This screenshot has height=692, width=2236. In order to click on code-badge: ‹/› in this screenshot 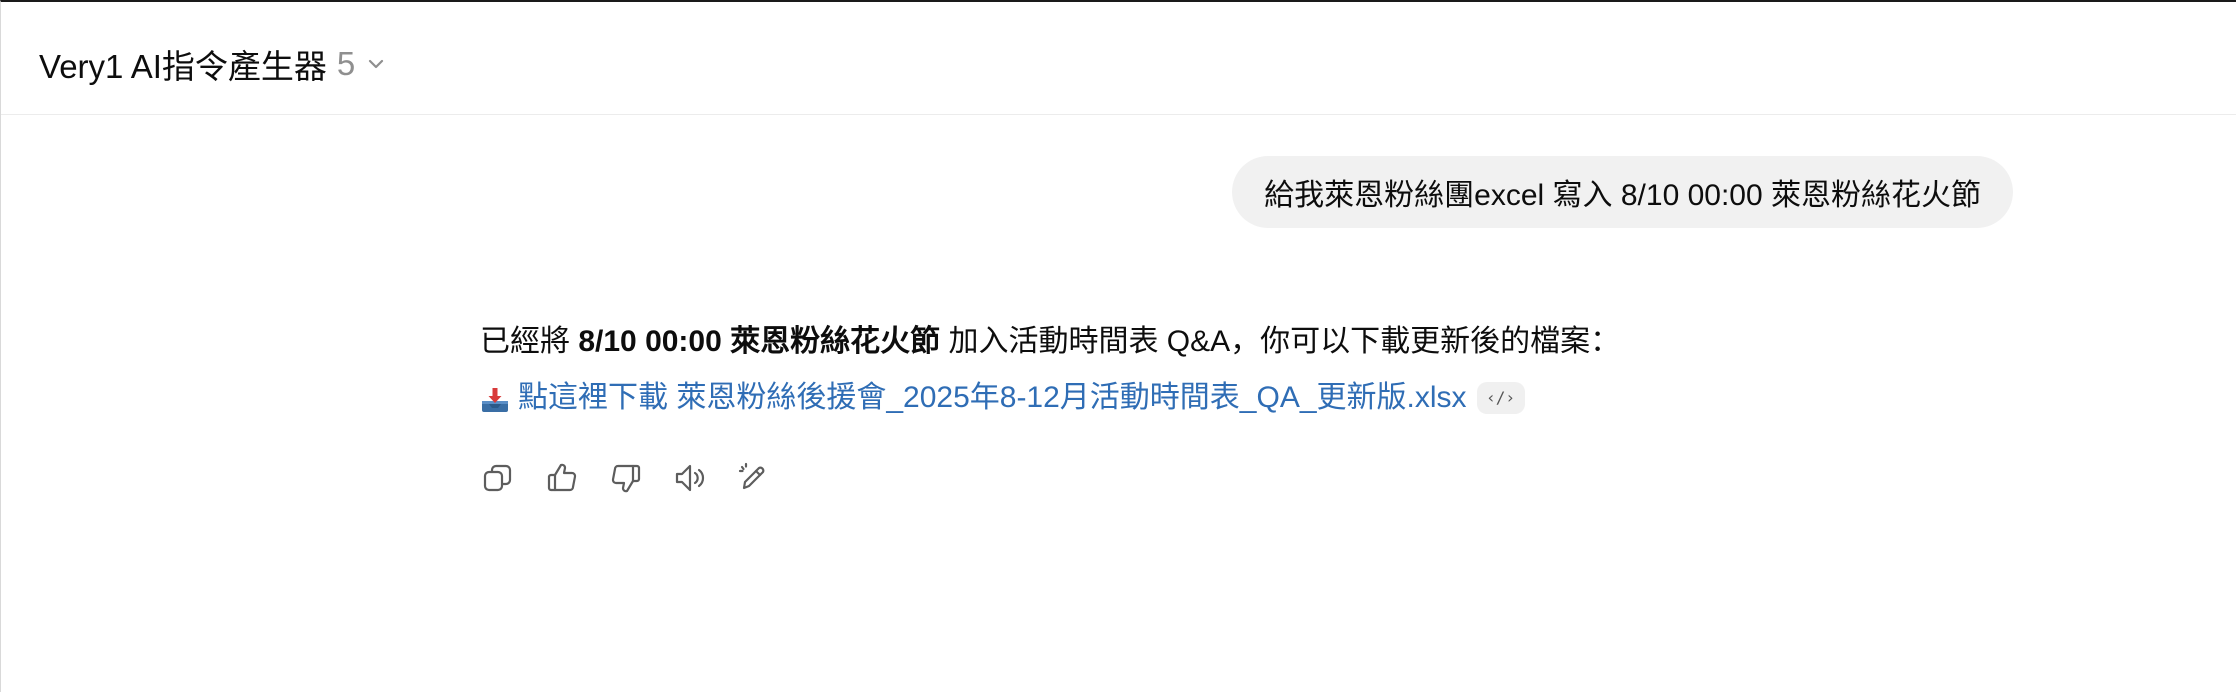, I will do `click(1500, 398)`.